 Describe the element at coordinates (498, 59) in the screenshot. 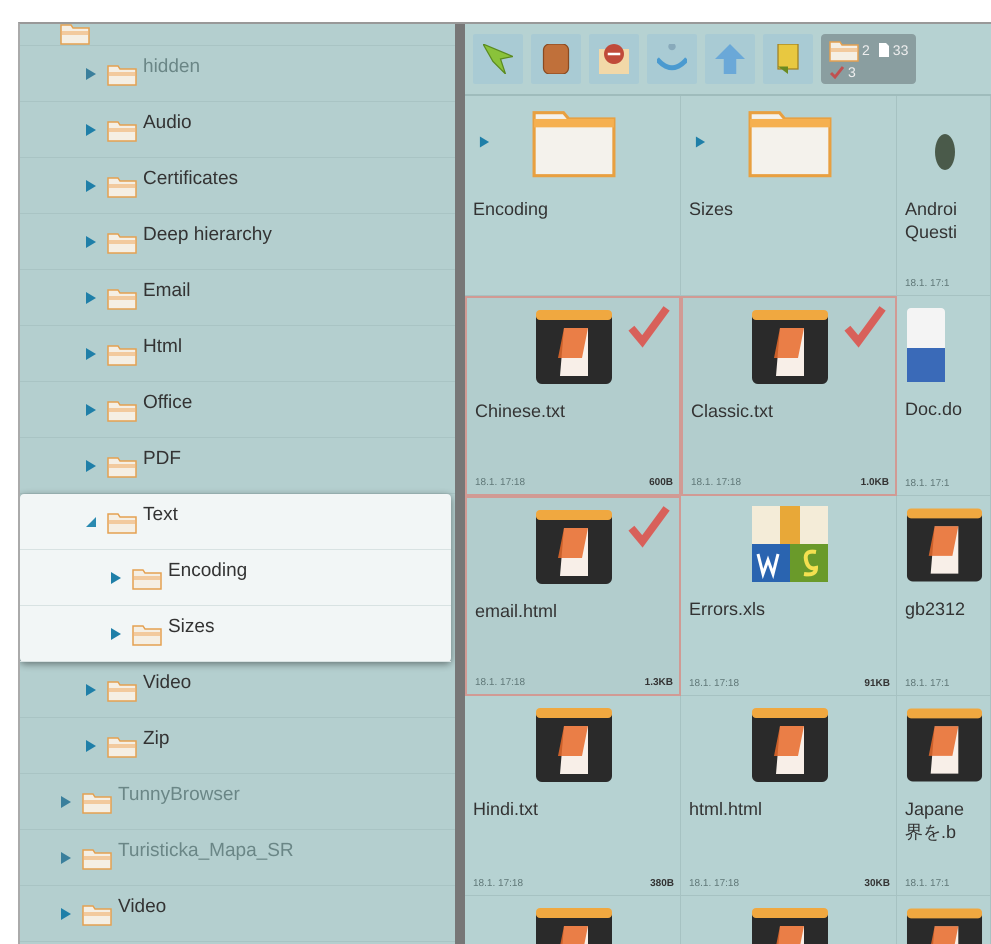

I see `add-button` at that location.